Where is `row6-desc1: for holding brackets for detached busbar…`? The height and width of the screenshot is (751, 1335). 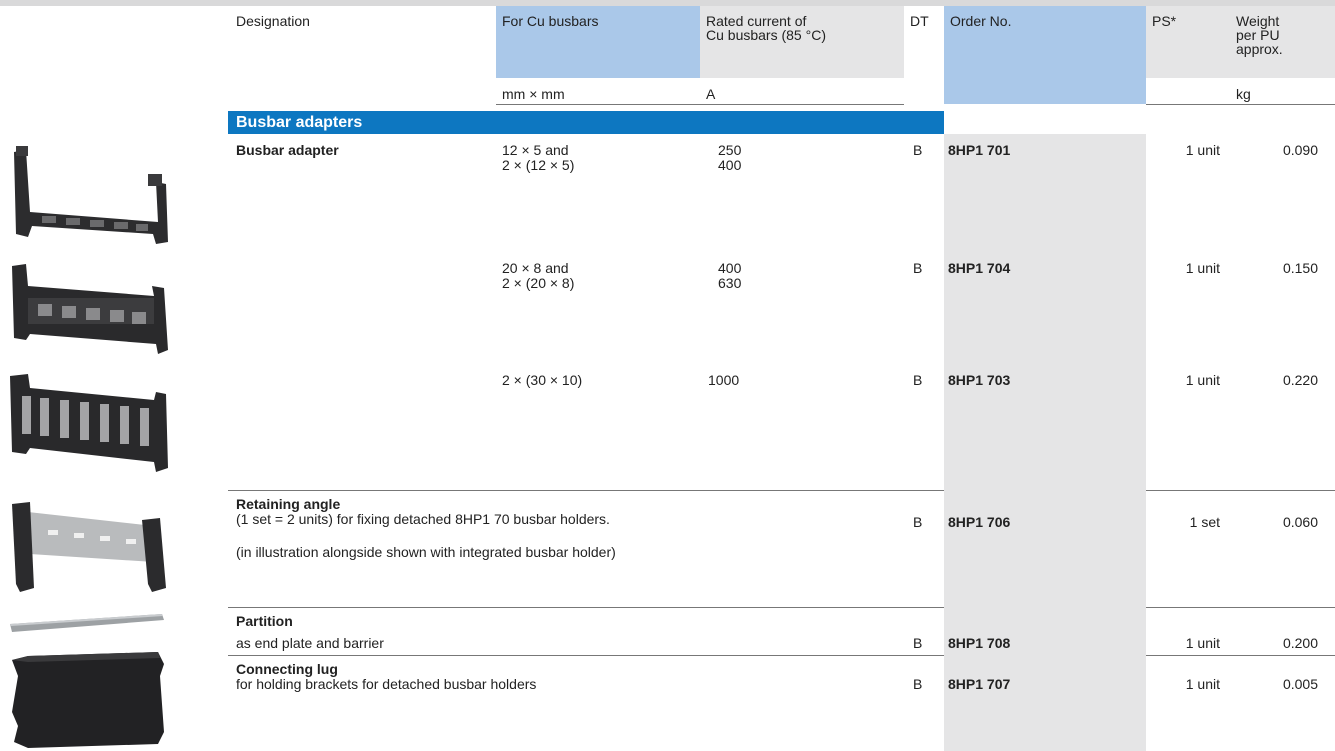 row6-desc1: for holding brackets for detached busbar… is located at coordinates (386, 684).